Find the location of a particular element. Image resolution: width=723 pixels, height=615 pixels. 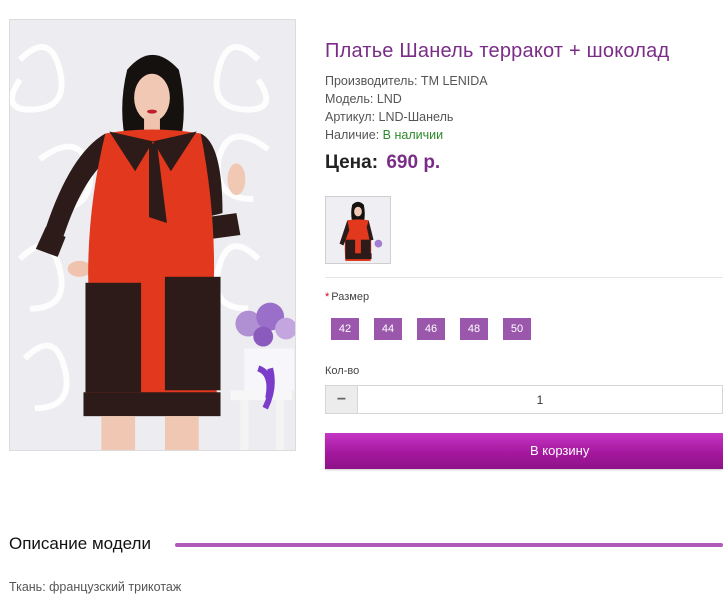

availability-label: Наличие: is located at coordinates (352, 135).